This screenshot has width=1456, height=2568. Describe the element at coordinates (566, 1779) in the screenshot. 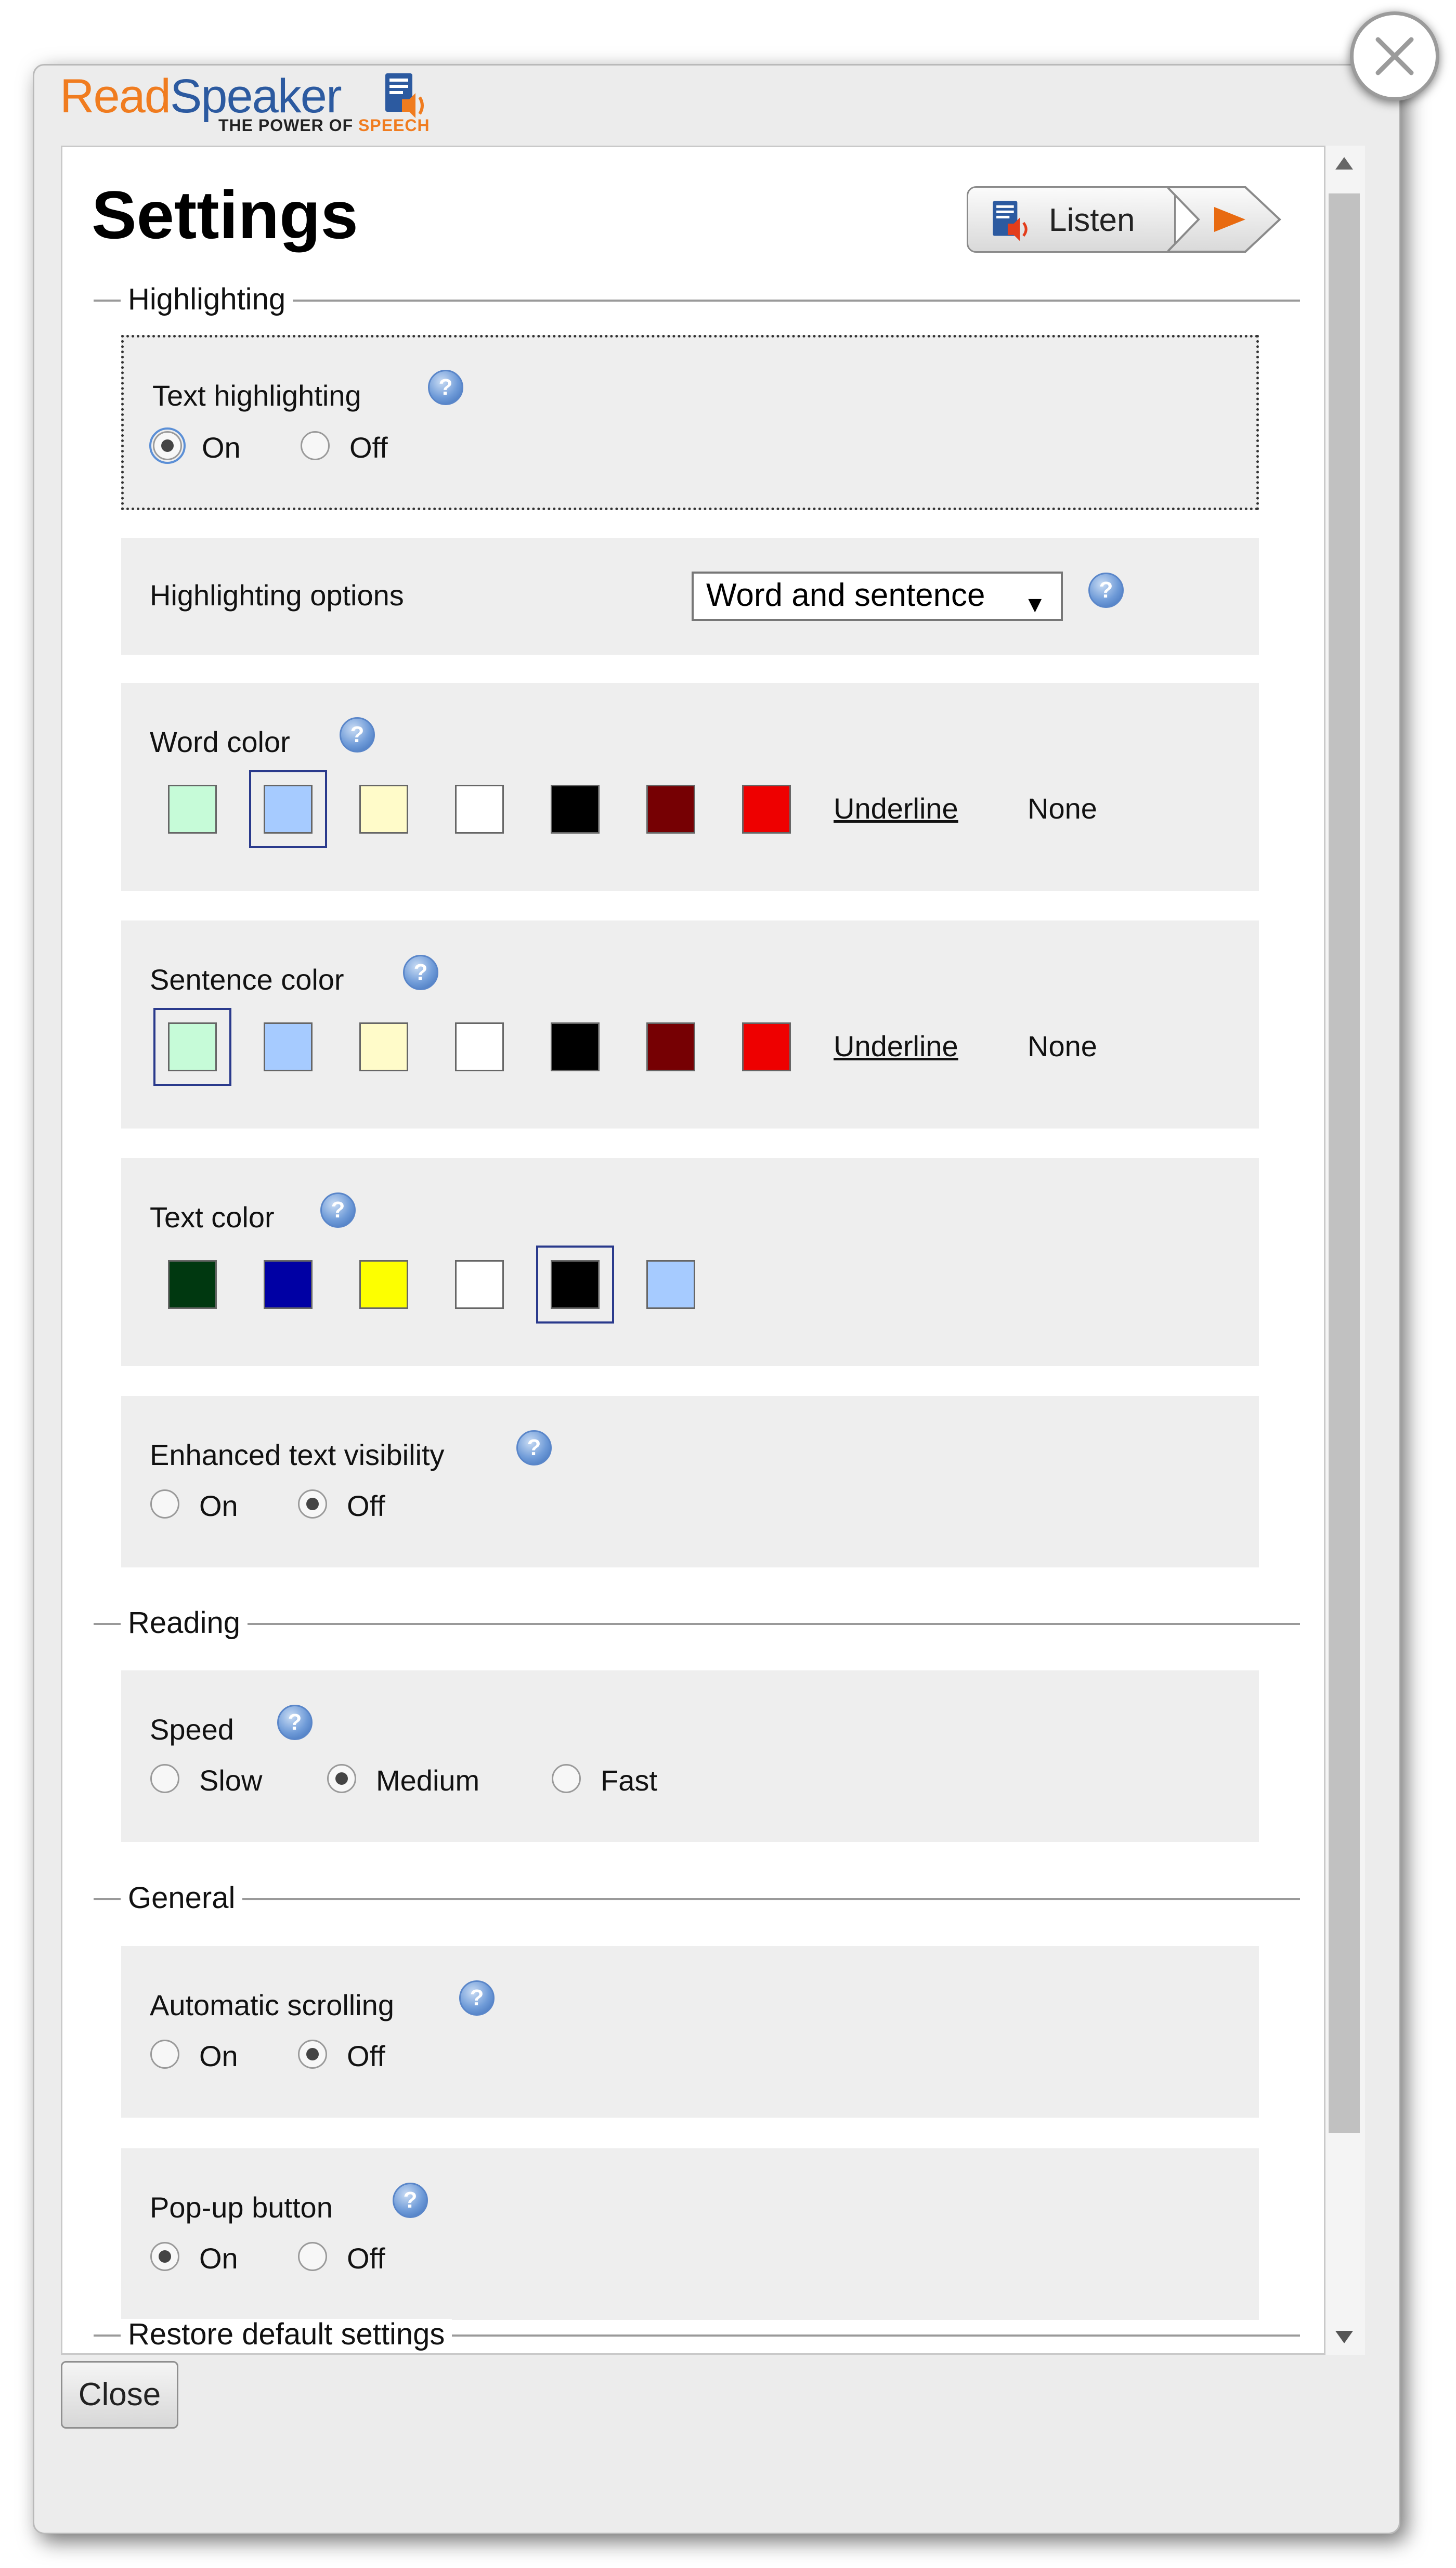

I see `speed-fast-radio` at that location.